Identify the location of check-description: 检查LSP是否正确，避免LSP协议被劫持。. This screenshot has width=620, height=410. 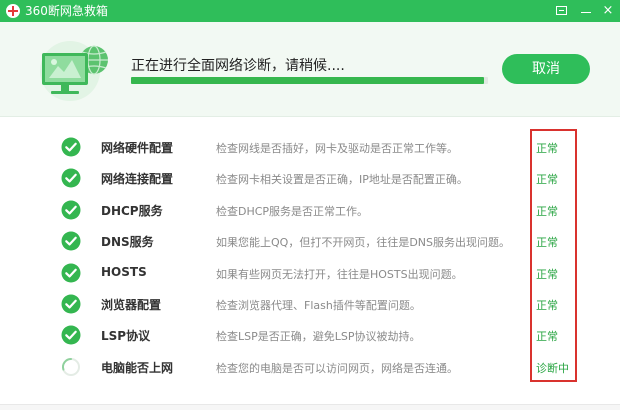
(318, 337).